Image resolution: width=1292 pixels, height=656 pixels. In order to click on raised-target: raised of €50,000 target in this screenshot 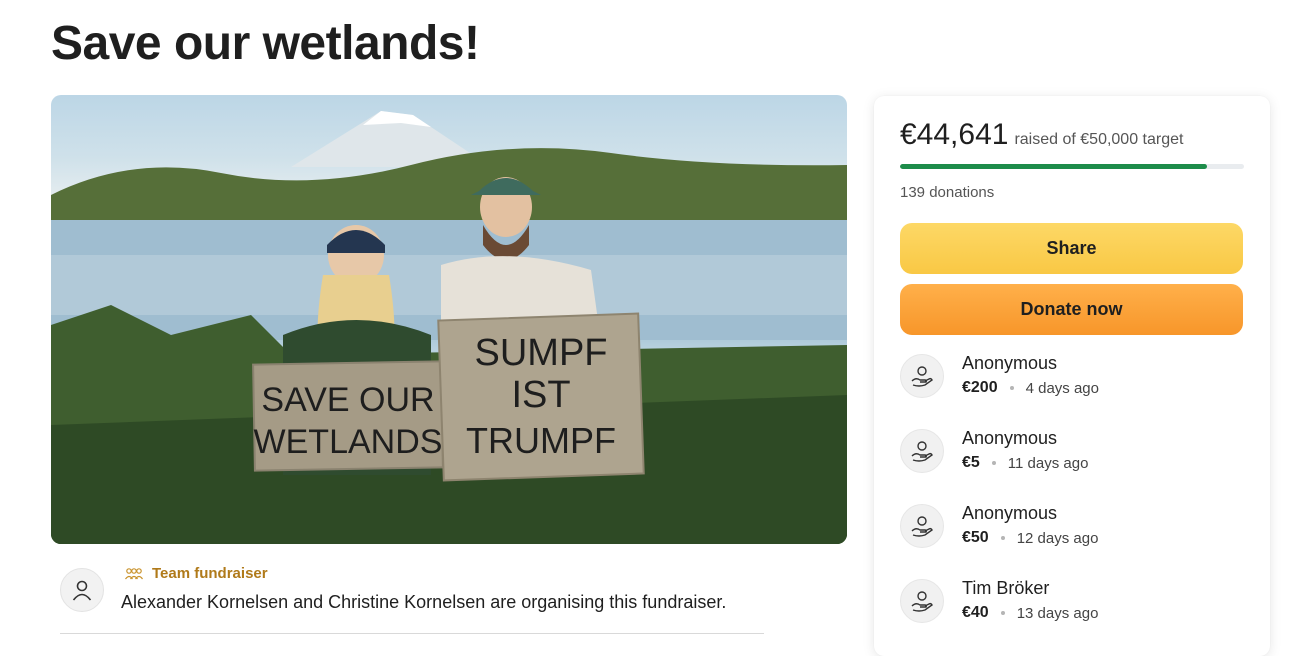, I will do `click(1099, 139)`.